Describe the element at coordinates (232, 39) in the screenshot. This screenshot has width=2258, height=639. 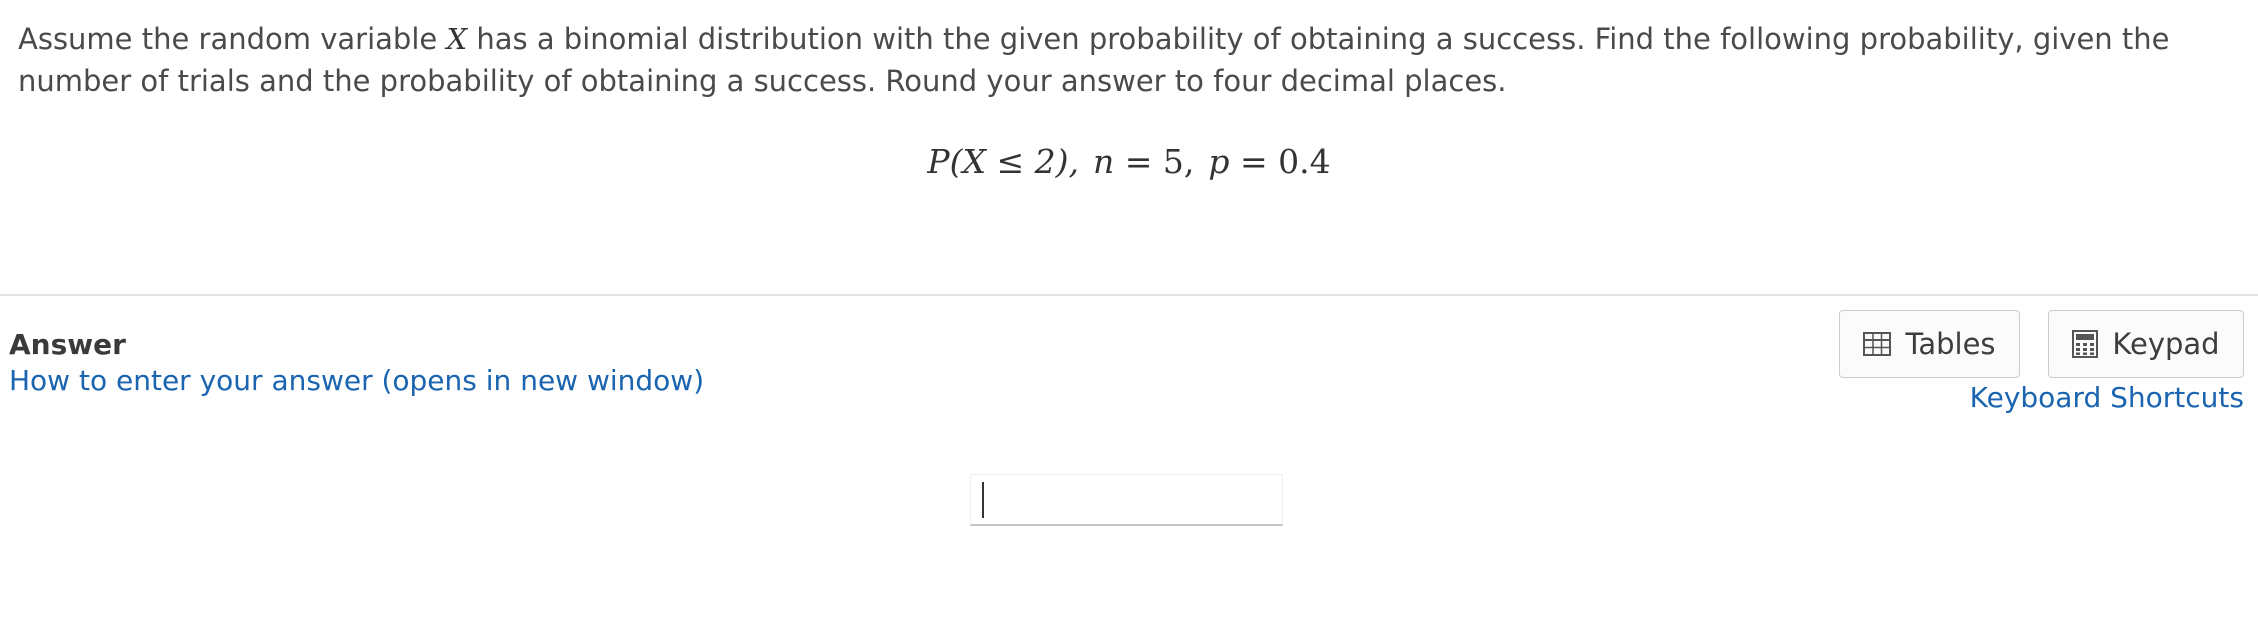
I see `question-text-part1: Assume the random variable` at that location.